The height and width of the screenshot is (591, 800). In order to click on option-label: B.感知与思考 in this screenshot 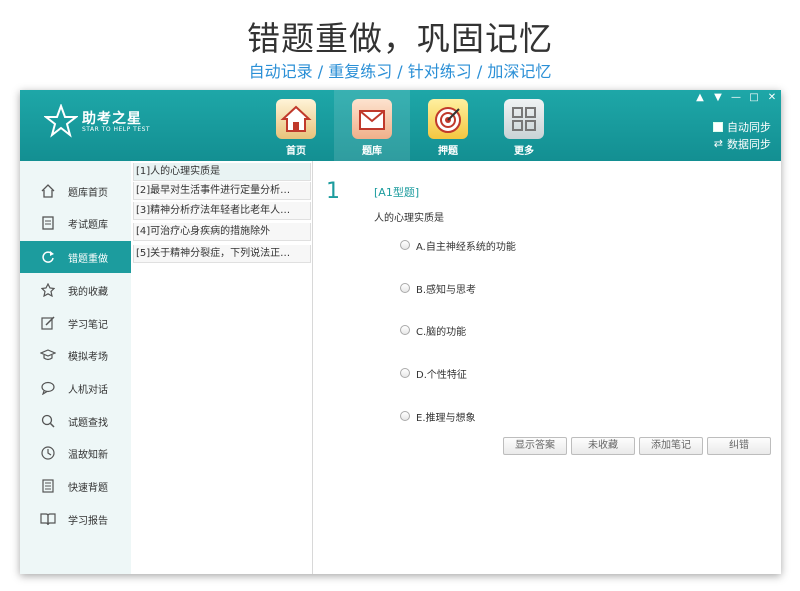, I will do `click(446, 290)`.